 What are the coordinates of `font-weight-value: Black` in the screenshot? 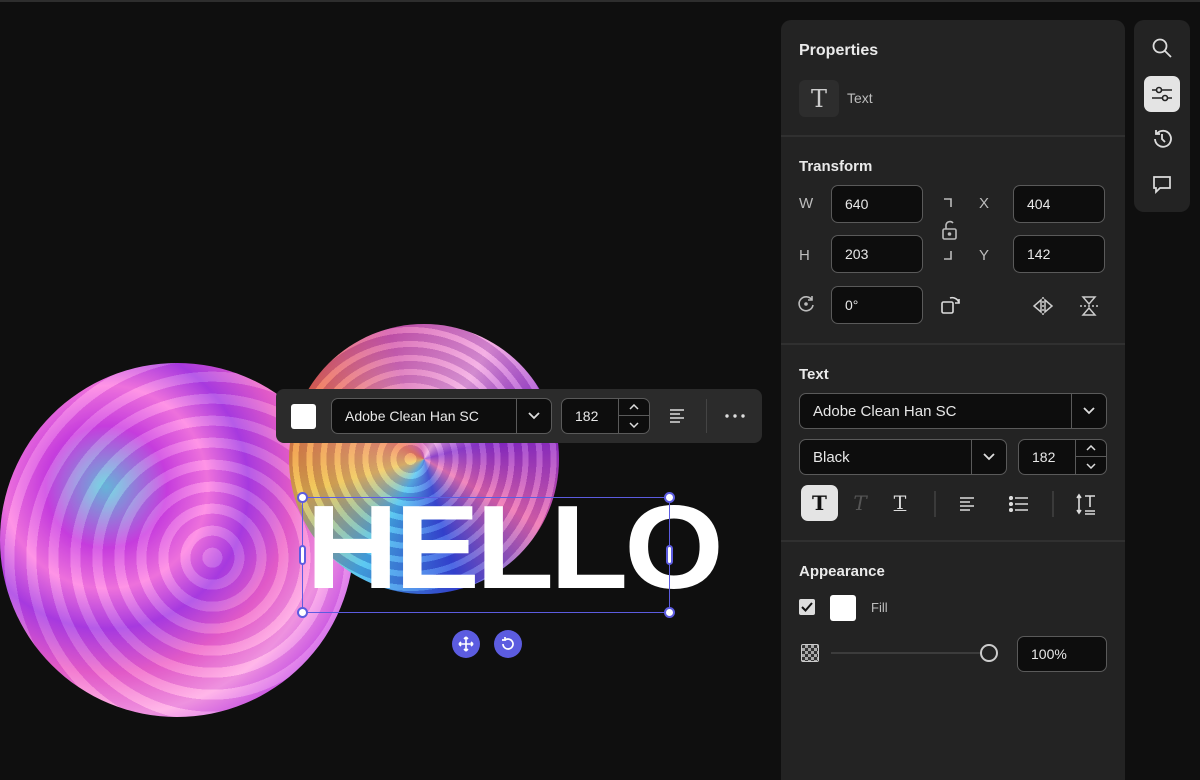 It's located at (831, 457).